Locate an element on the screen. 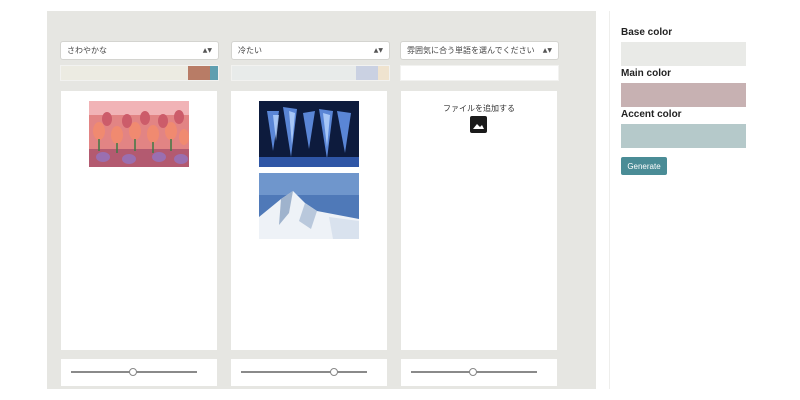 The image size is (800, 400). generate-button: Generate is located at coordinates (644, 166).